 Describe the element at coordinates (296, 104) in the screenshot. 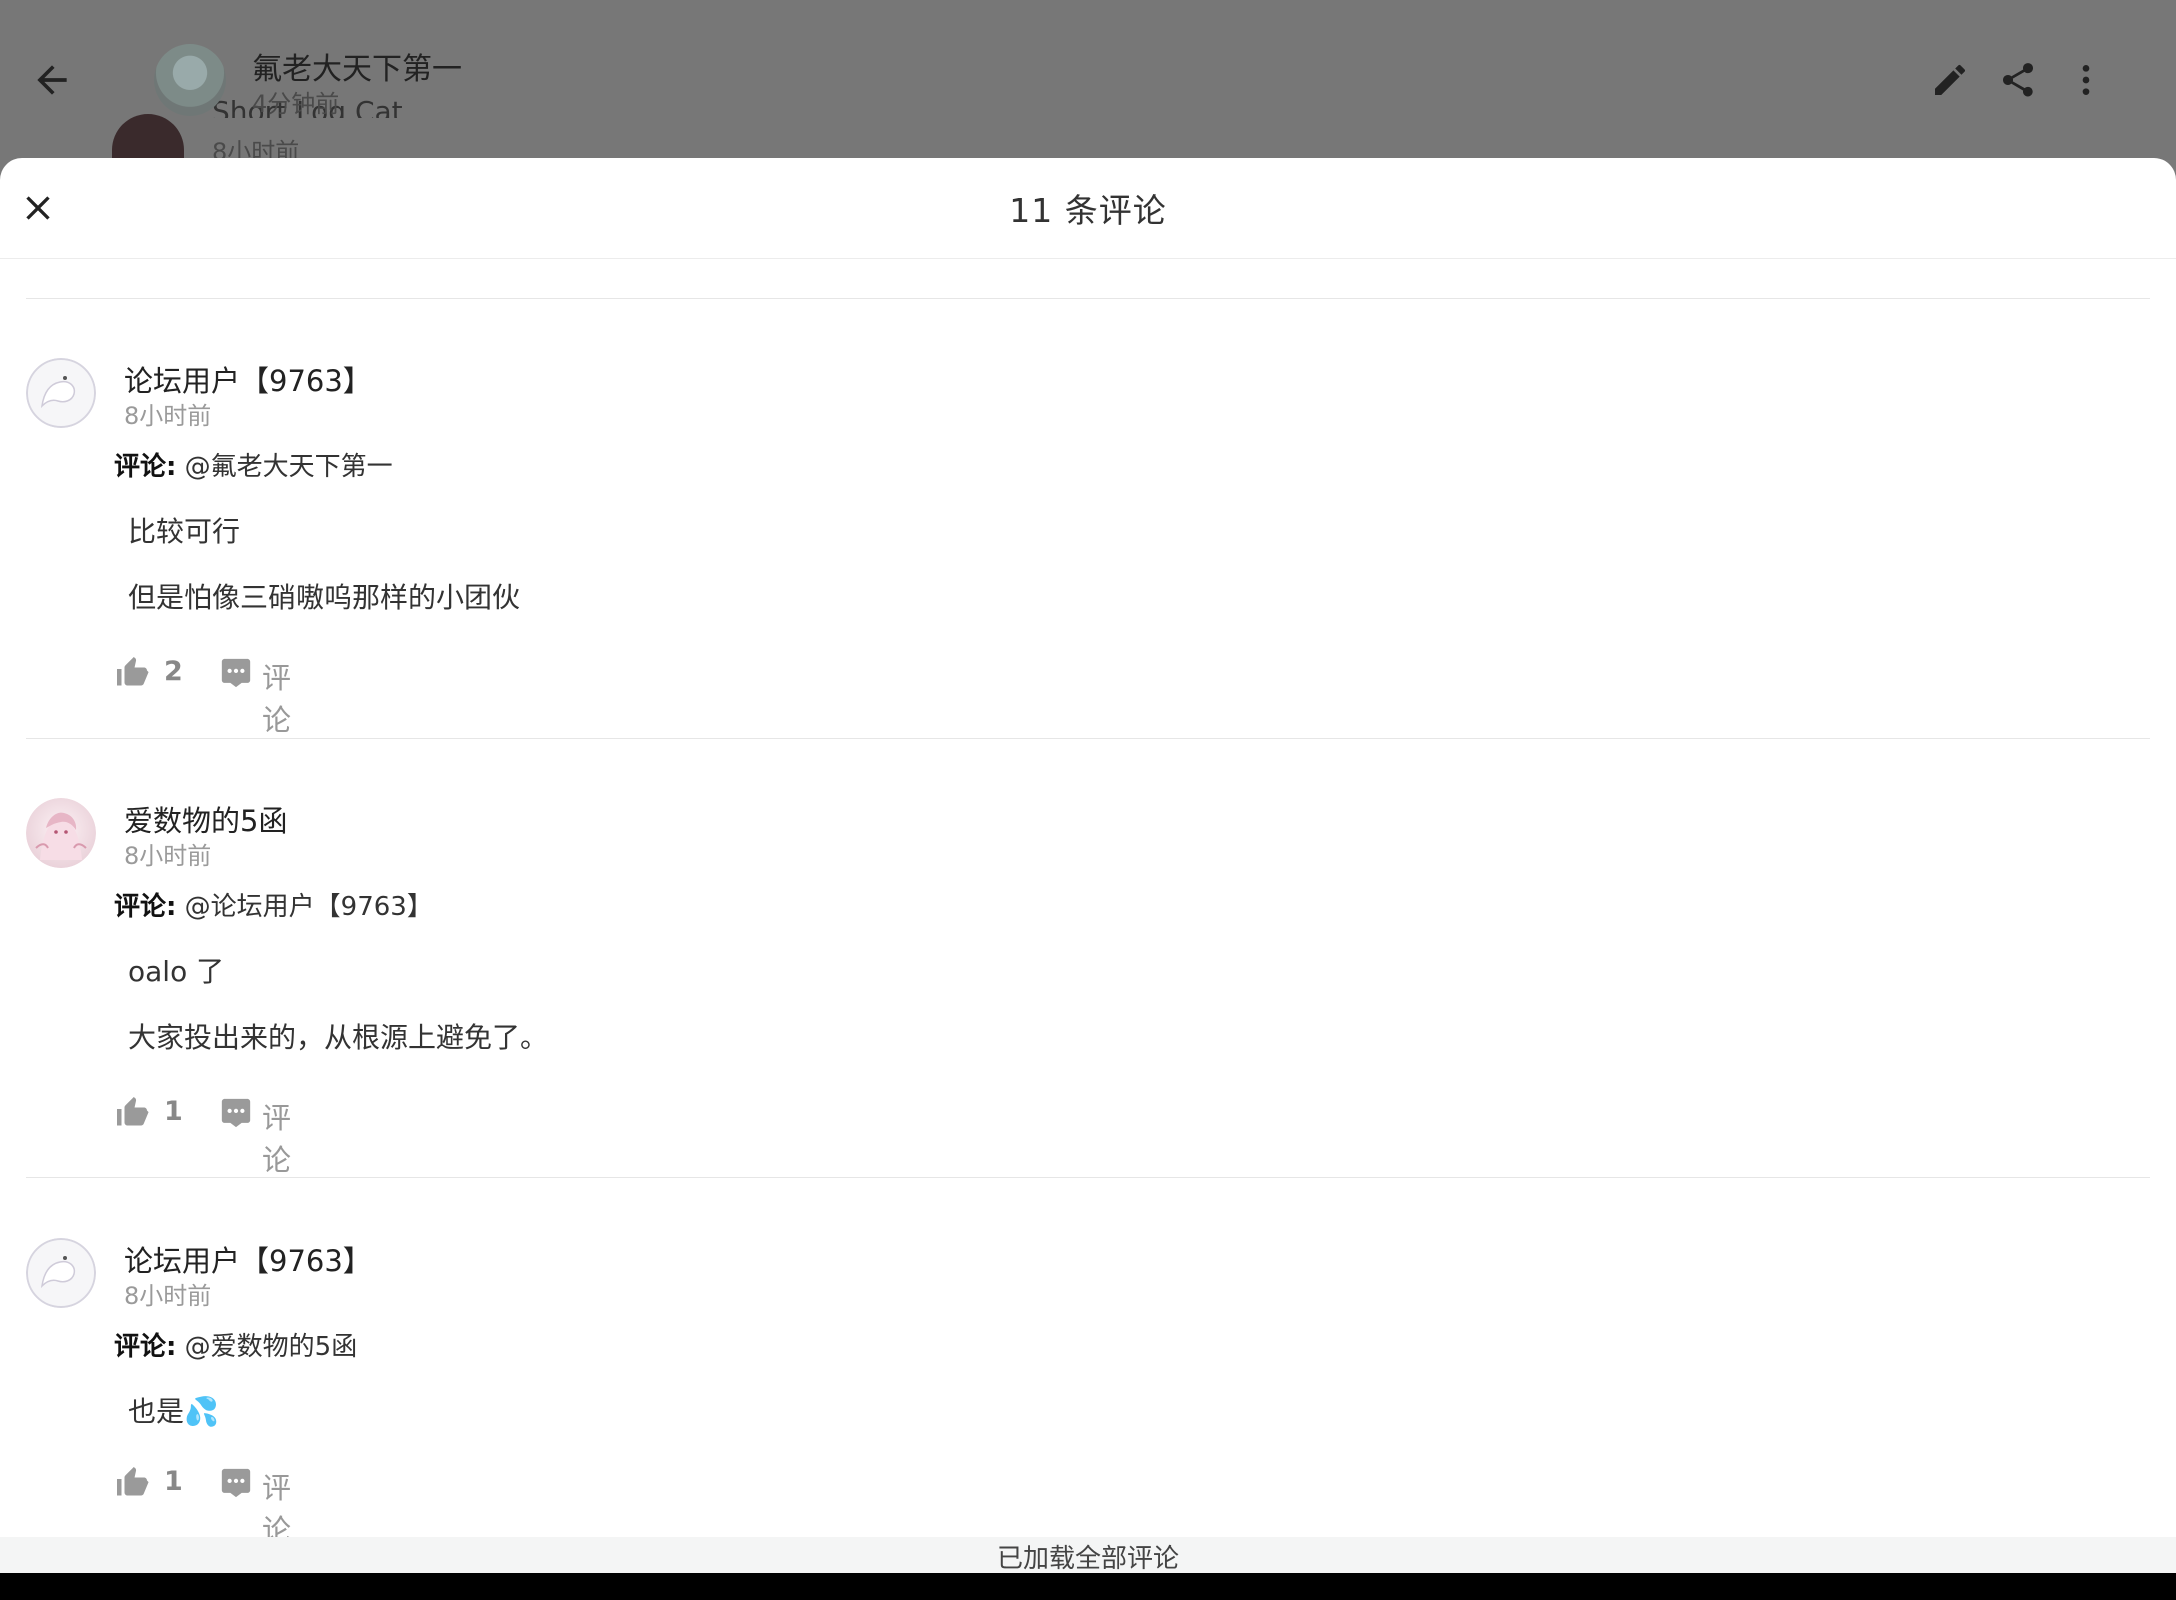

I see `post-time: 4分钟前` at that location.